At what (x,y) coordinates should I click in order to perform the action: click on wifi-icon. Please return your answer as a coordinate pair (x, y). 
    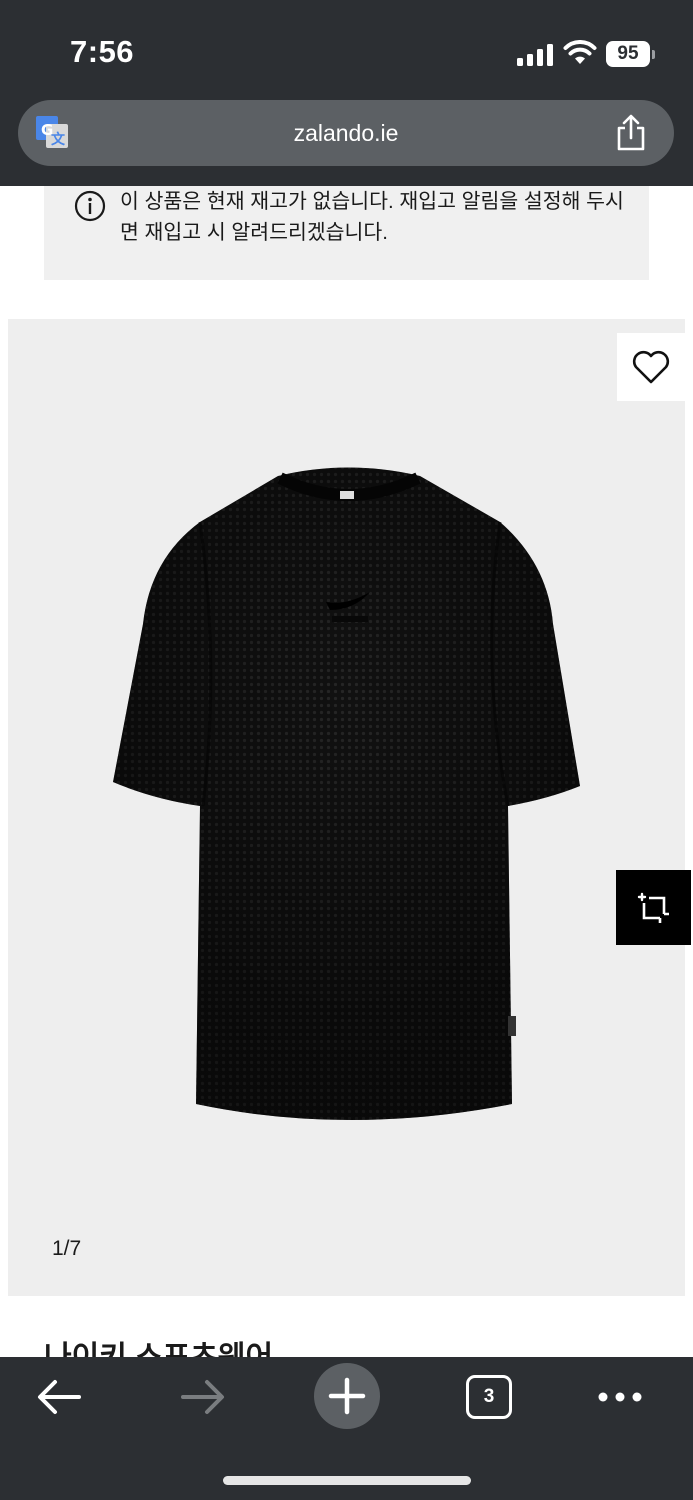
    Looking at the image, I should click on (580, 52).